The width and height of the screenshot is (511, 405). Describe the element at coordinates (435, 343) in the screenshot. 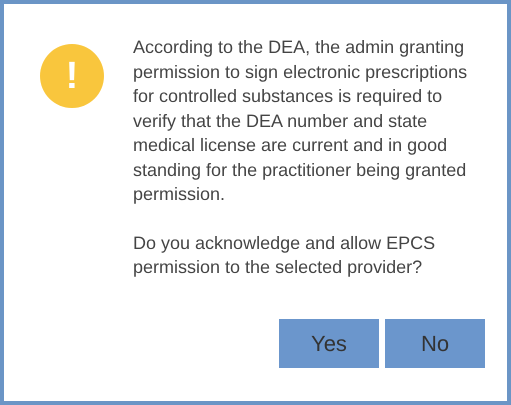

I see `cancel-button: No` at that location.